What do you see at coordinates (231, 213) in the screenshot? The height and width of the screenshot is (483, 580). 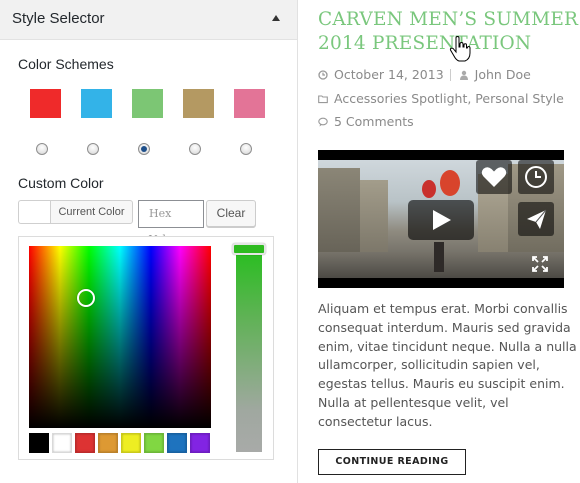 I see `clear-button: Clear` at bounding box center [231, 213].